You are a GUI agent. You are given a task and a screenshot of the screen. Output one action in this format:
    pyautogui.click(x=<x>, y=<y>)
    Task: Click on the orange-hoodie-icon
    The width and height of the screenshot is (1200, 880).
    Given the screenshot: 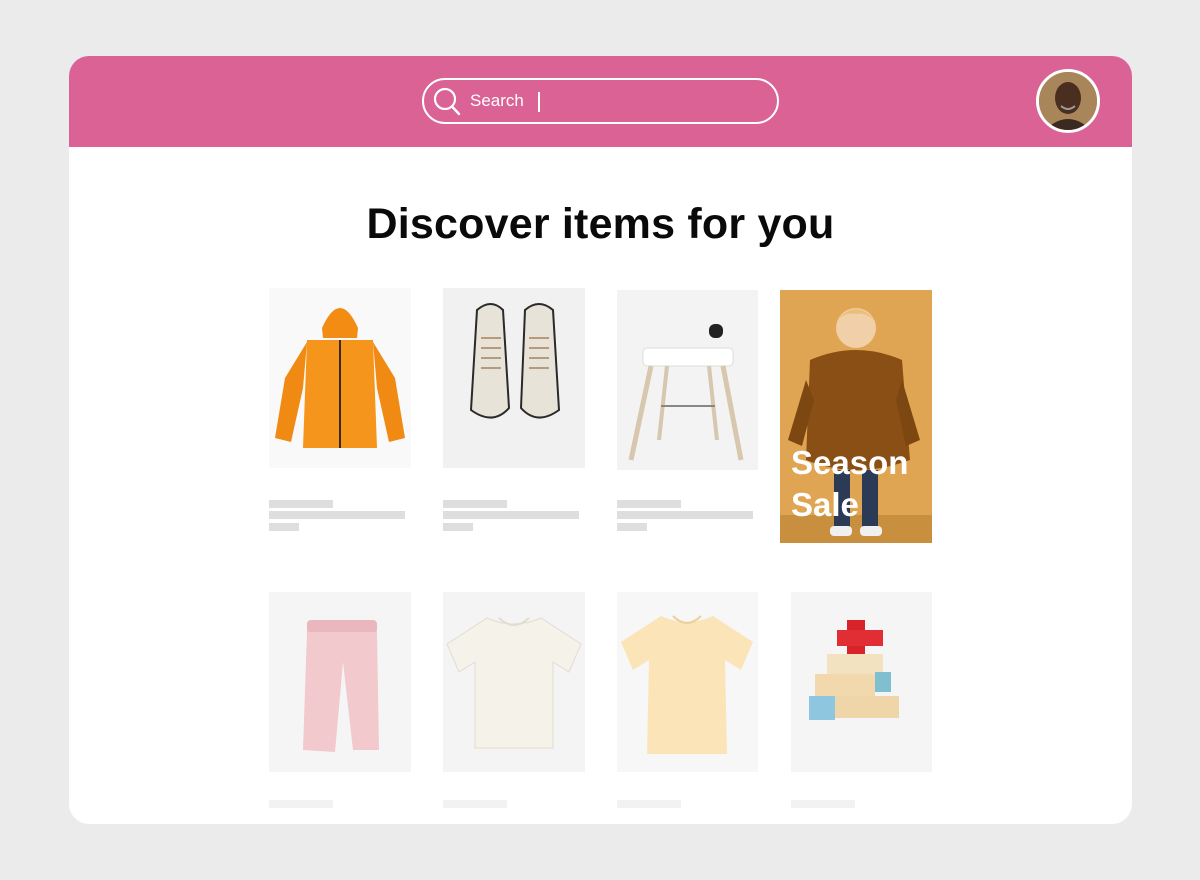 What is the action you would take?
    pyautogui.click(x=340, y=378)
    